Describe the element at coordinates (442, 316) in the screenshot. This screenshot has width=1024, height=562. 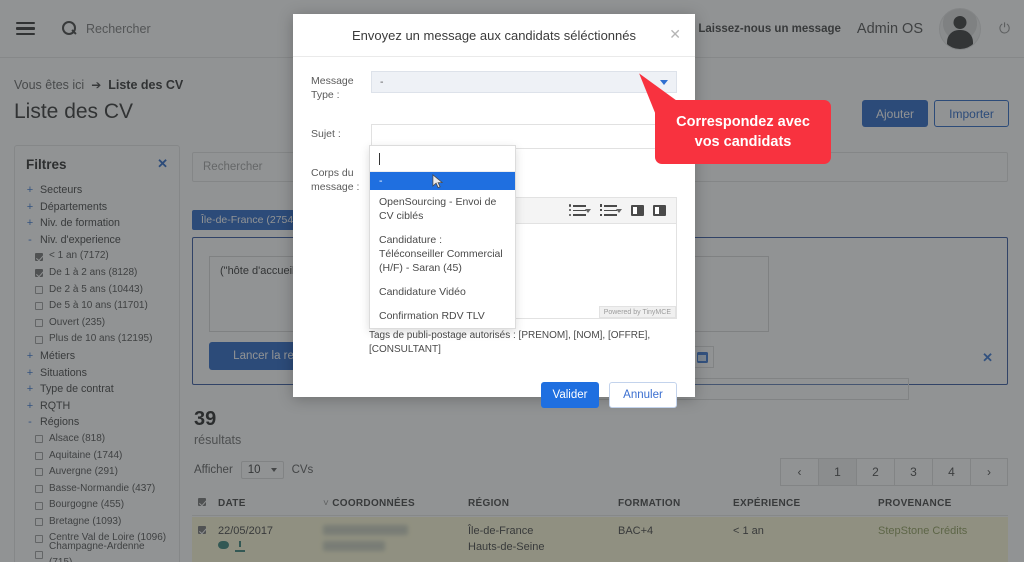
I see `dropdown-option-4: Confirmation RDV TLV` at that location.